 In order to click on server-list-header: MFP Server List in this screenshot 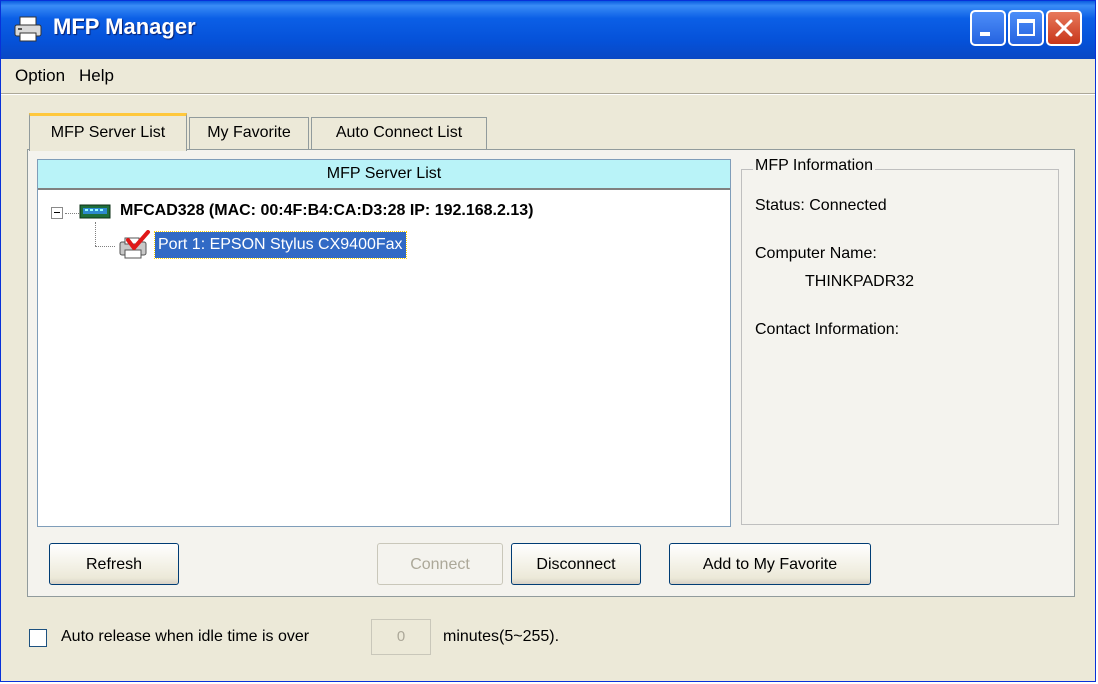, I will do `click(384, 175)`.